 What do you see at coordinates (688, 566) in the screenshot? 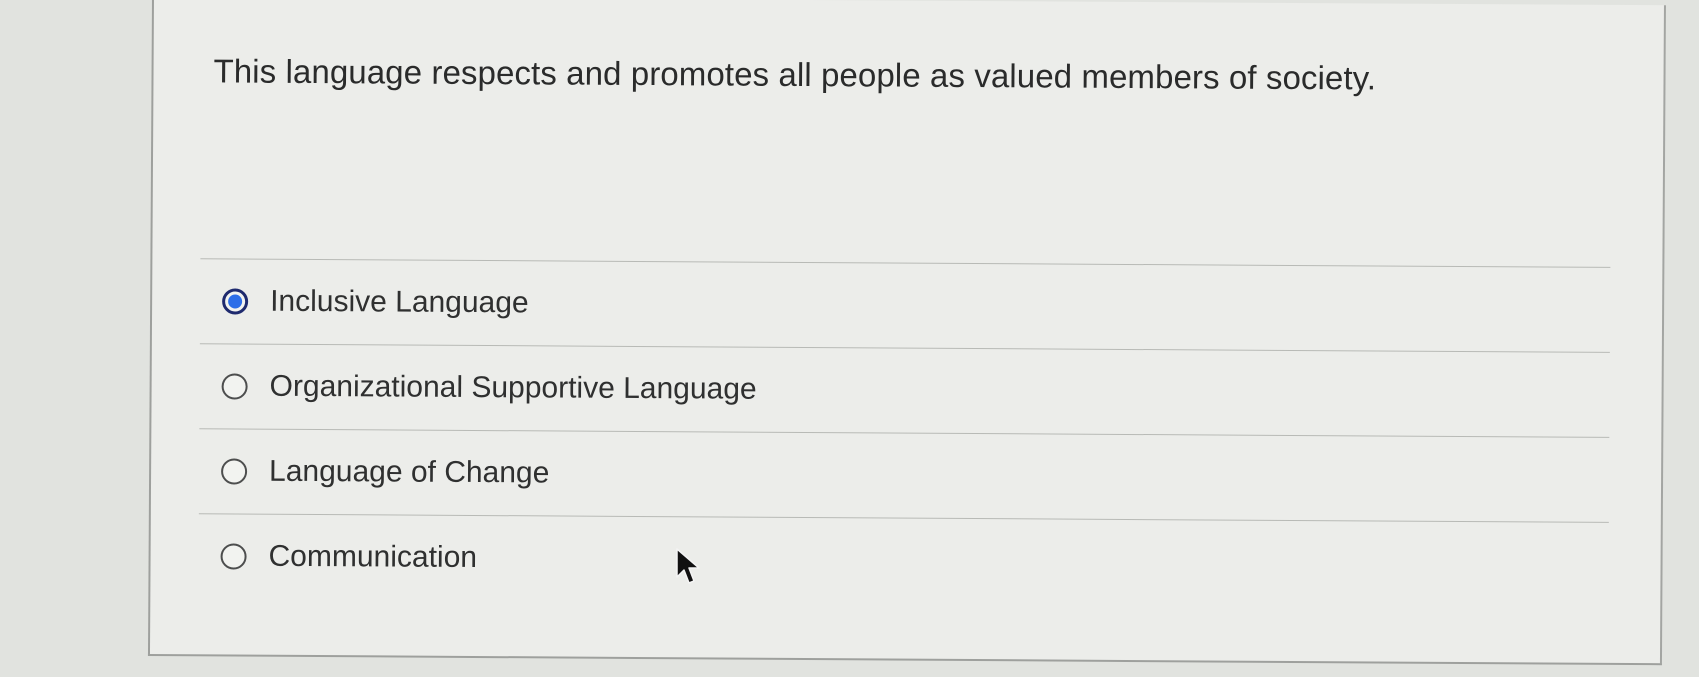
I see `mouse-pointer-icon` at bounding box center [688, 566].